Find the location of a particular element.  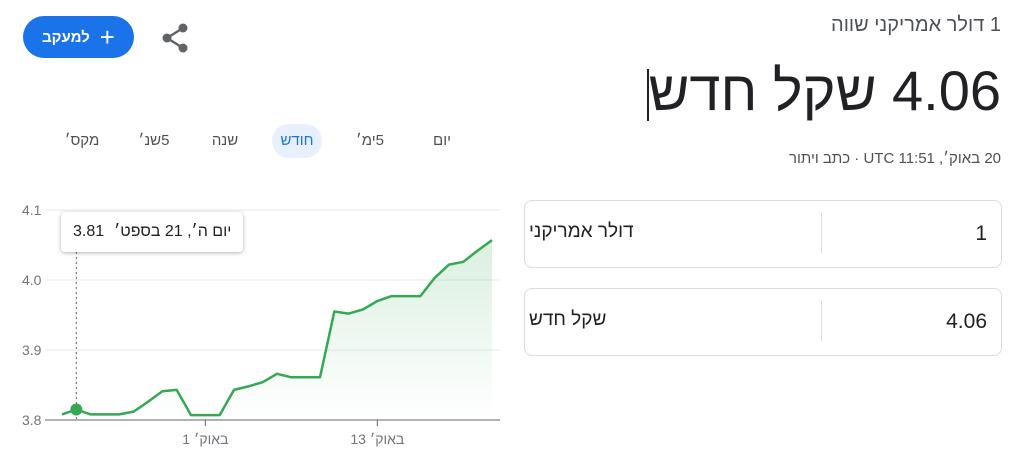

exchange-rate: 4.06 שקל חדש is located at coordinates (823, 90).